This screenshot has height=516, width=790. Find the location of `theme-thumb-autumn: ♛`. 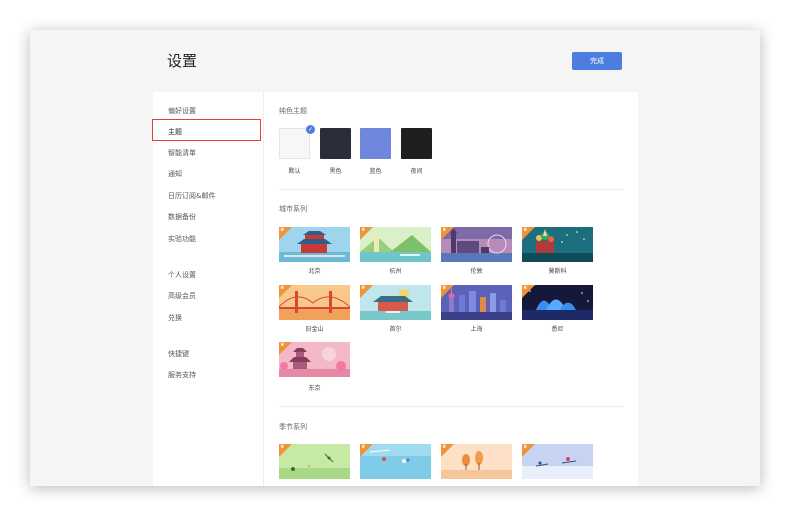

theme-thumb-autumn: ♛ is located at coordinates (476, 461).